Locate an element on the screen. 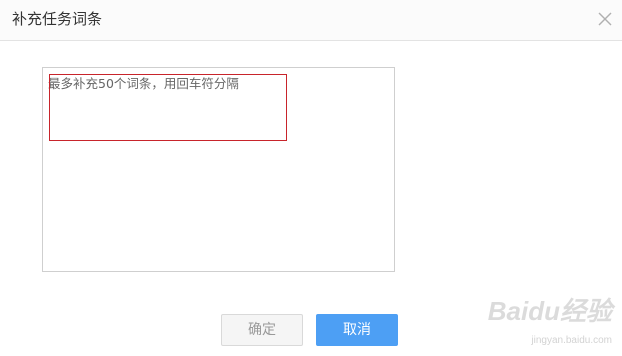 Image resolution: width=622 pixels, height=356 pixels. watermark-brand: Baidu经验 is located at coordinates (549, 311).